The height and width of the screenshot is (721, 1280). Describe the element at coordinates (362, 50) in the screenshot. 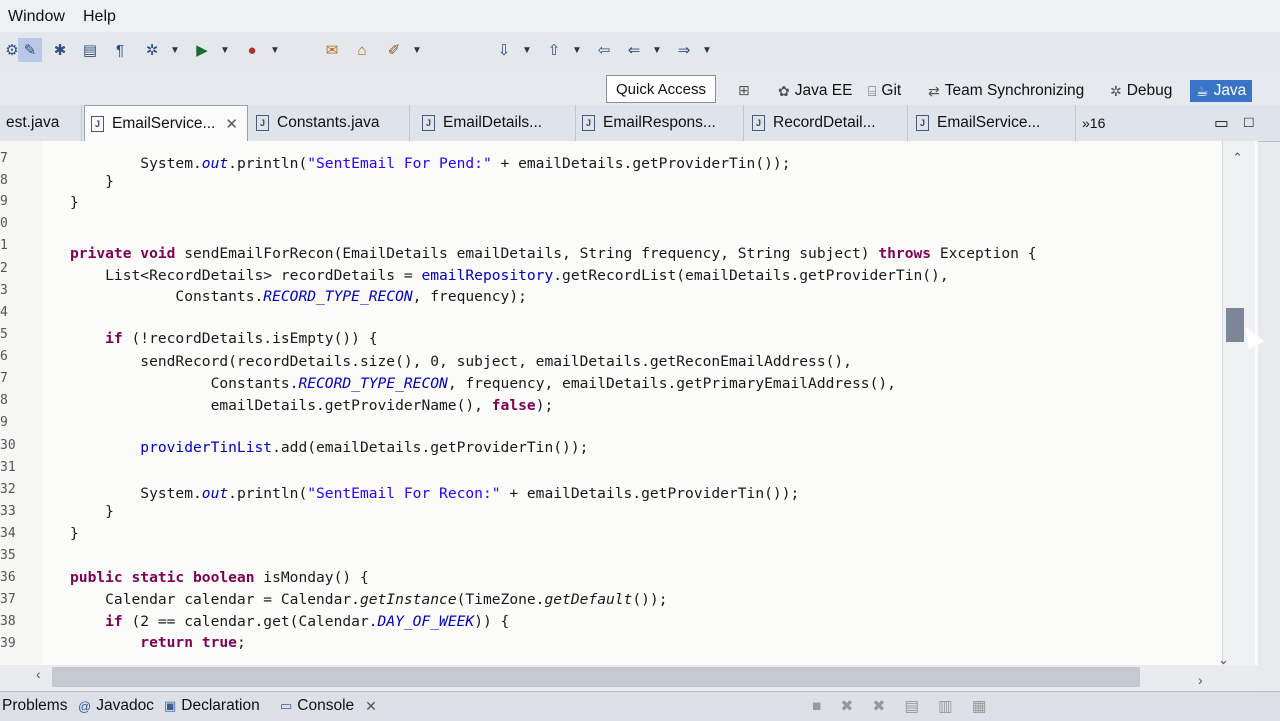

I see `open-folder-icon: ⌂` at that location.